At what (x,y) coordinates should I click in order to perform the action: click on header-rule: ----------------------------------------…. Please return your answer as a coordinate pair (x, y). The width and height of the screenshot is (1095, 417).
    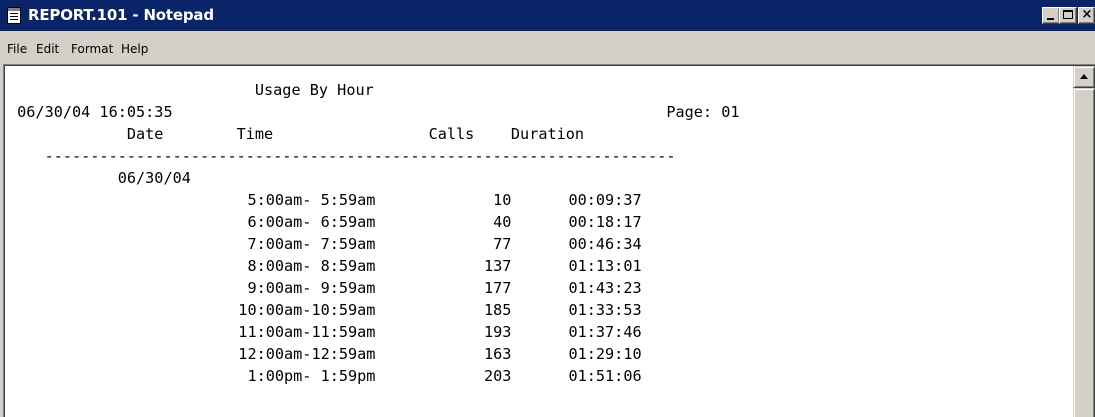
    Looking at the image, I should click on (342, 156).